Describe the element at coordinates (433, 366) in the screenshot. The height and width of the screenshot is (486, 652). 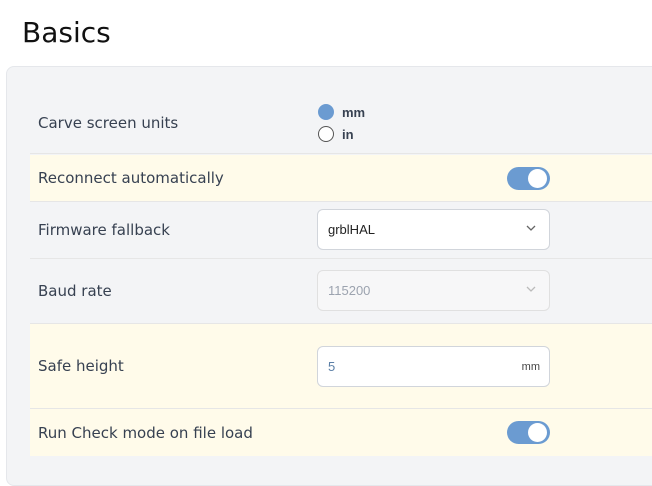
I see `safe-height-input: 5 mm` at that location.